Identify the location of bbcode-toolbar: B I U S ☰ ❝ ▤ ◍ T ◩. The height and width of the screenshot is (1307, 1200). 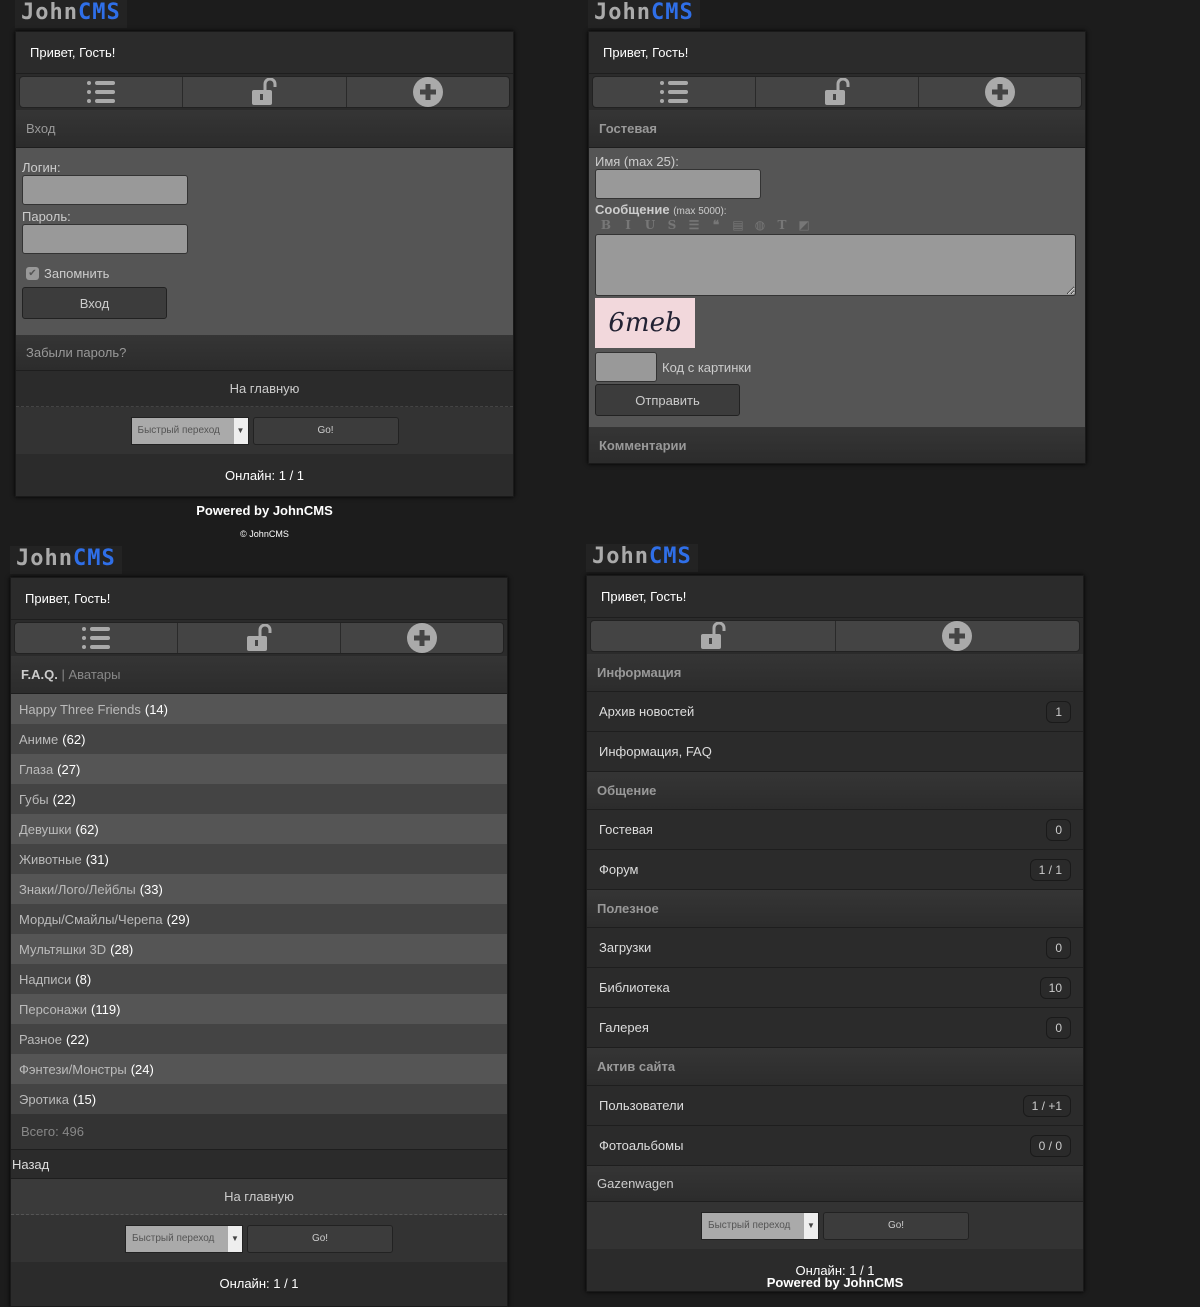
(837, 224).